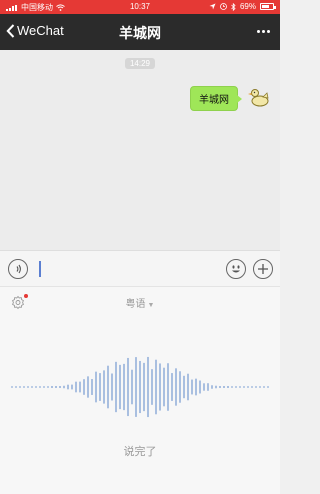 The height and width of the screenshot is (494, 320). What do you see at coordinates (212, 6) in the screenshot?
I see `location-icon` at bounding box center [212, 6].